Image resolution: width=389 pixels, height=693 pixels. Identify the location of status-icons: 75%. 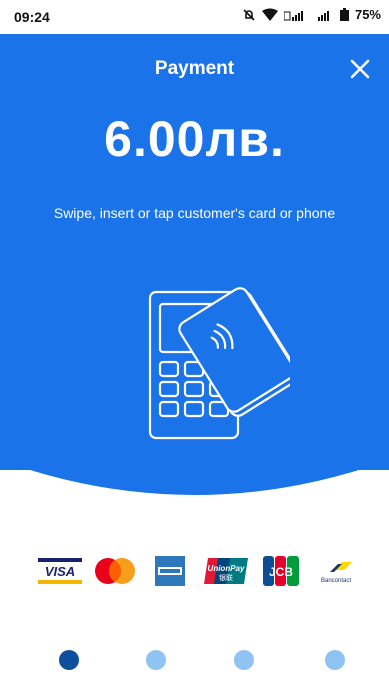
(311, 14).